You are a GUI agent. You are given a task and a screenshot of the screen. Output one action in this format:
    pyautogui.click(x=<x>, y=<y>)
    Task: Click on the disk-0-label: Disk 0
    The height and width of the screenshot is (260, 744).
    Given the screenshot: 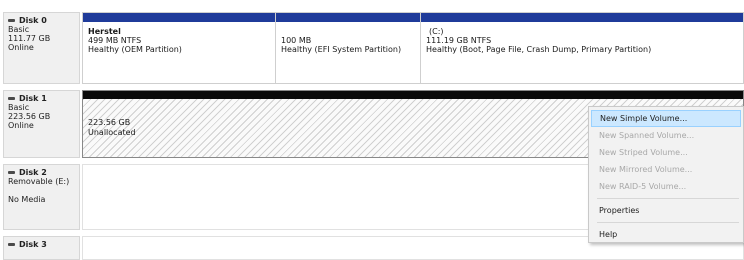 What is the action you would take?
    pyautogui.click(x=41, y=20)
    